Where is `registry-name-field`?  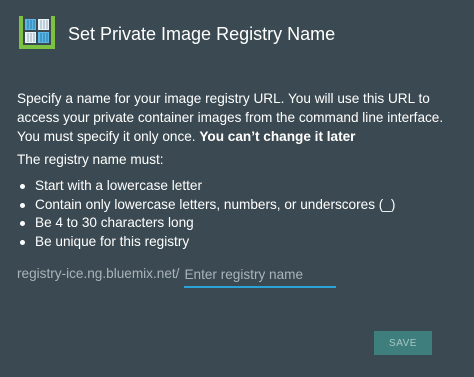
registry-name-field is located at coordinates (260, 275).